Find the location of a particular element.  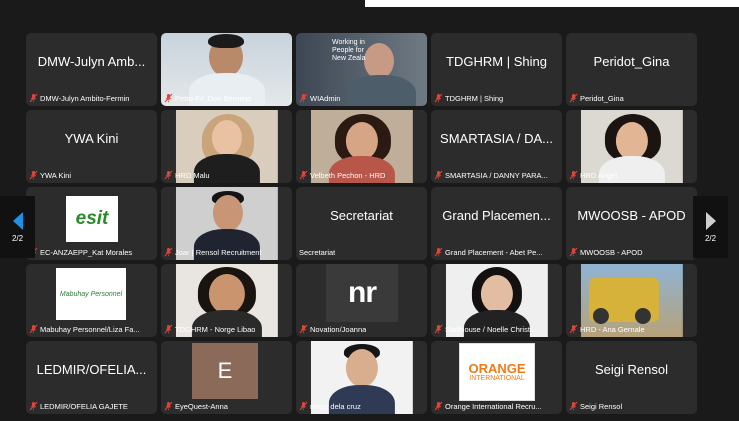

participant-name-large: Seigi Rensol is located at coordinates (631, 369).